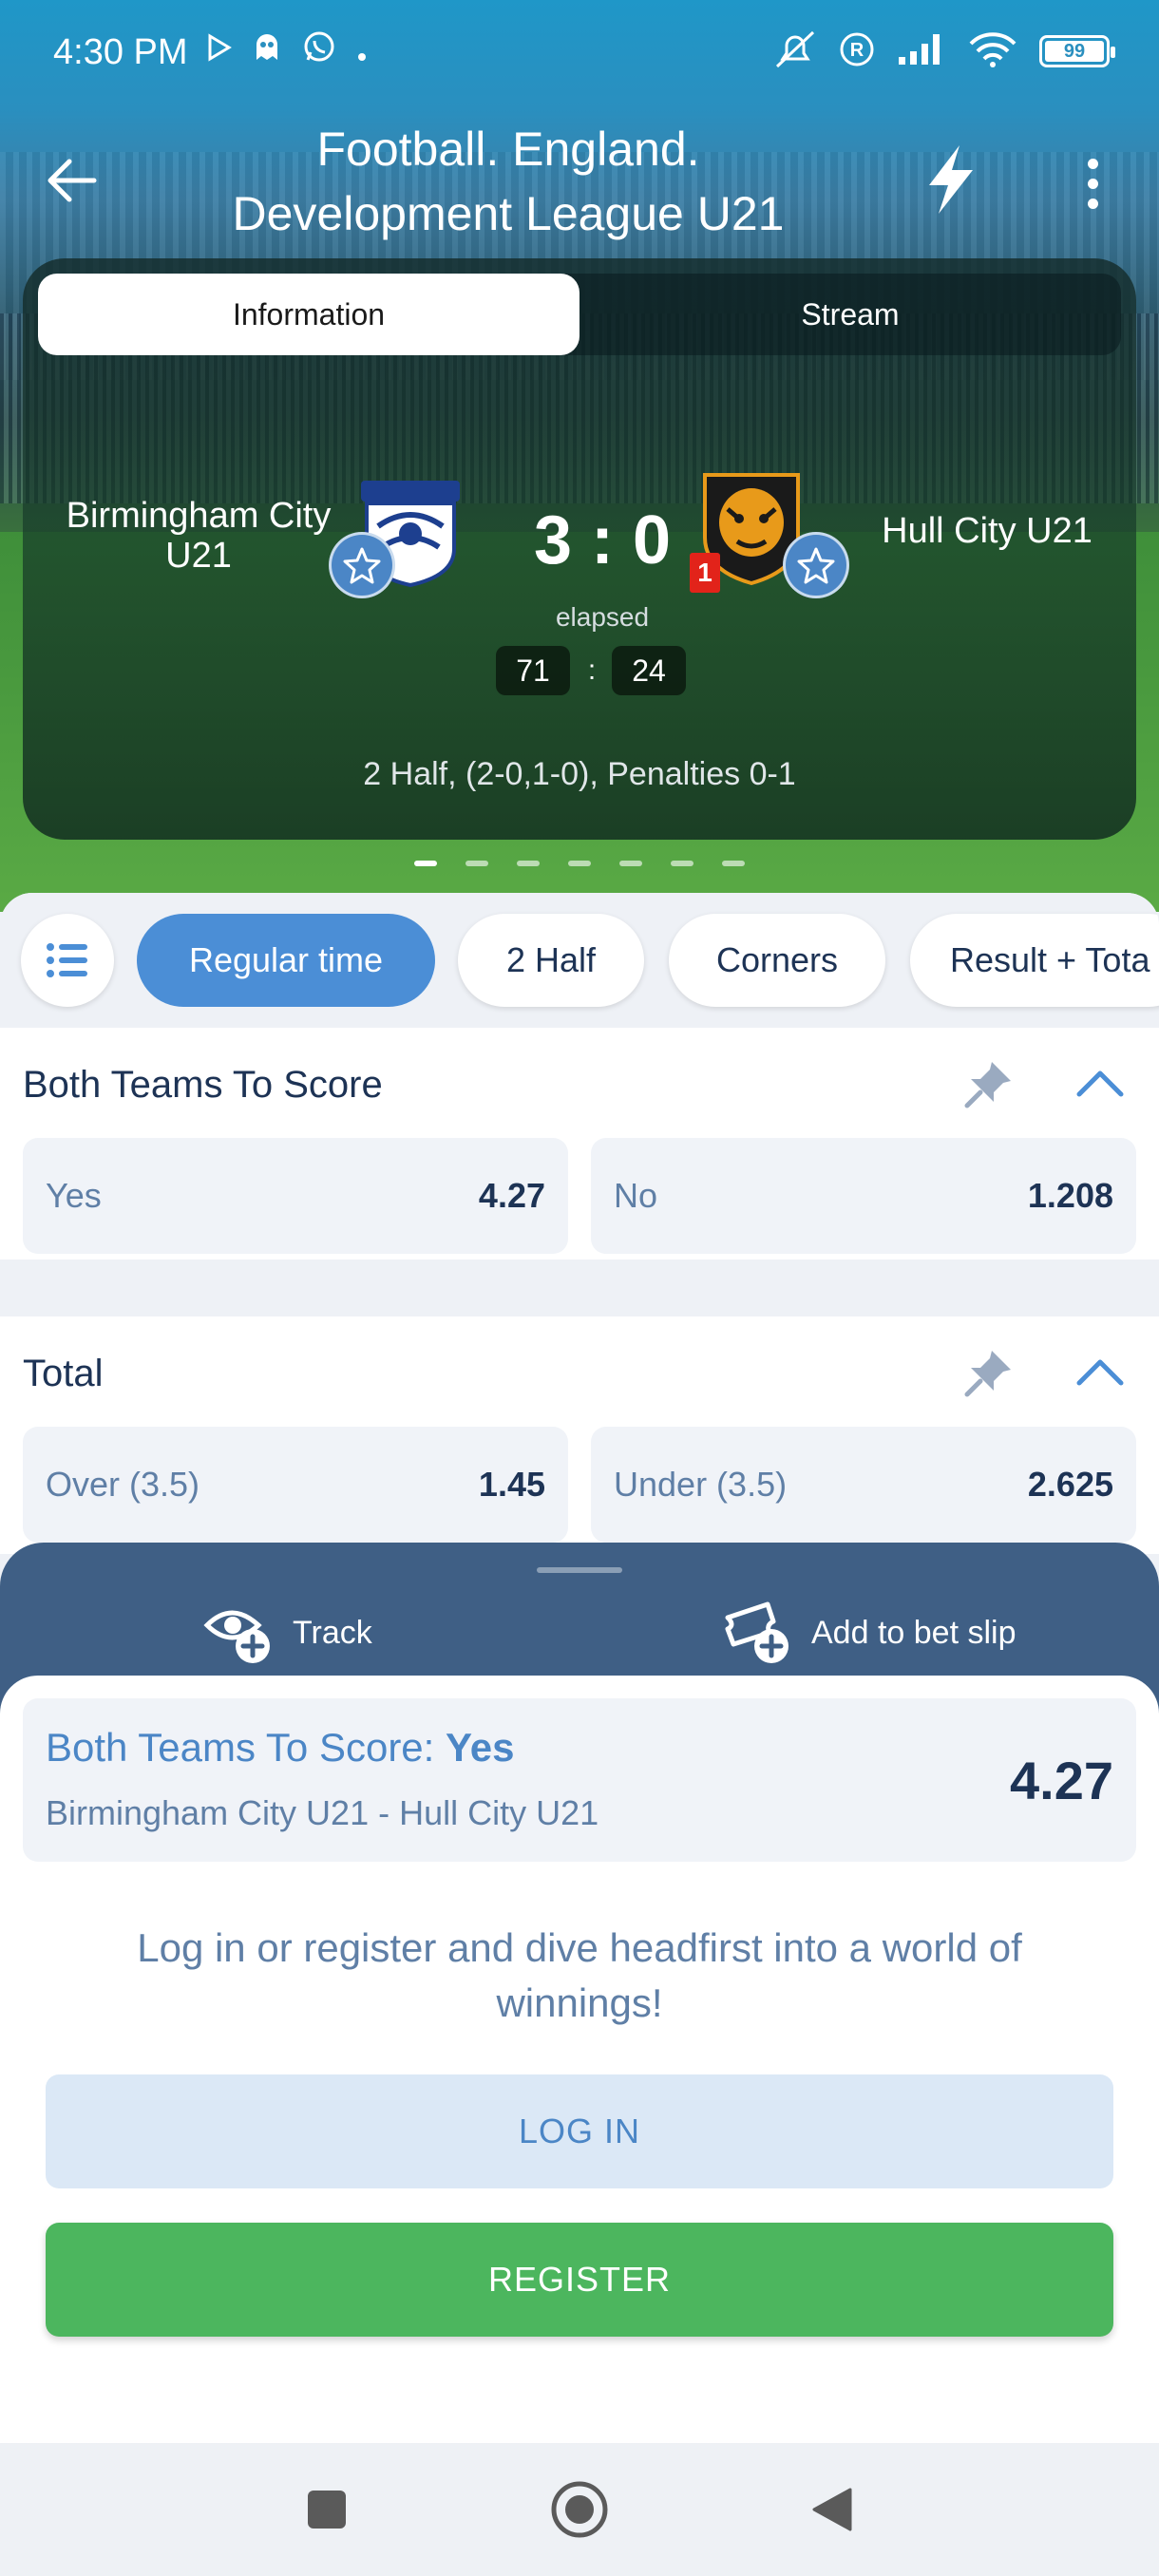 The image size is (1159, 2576). What do you see at coordinates (913, 1632) in the screenshot?
I see `add-to-bet-slip-label: Add to bet slip` at bounding box center [913, 1632].